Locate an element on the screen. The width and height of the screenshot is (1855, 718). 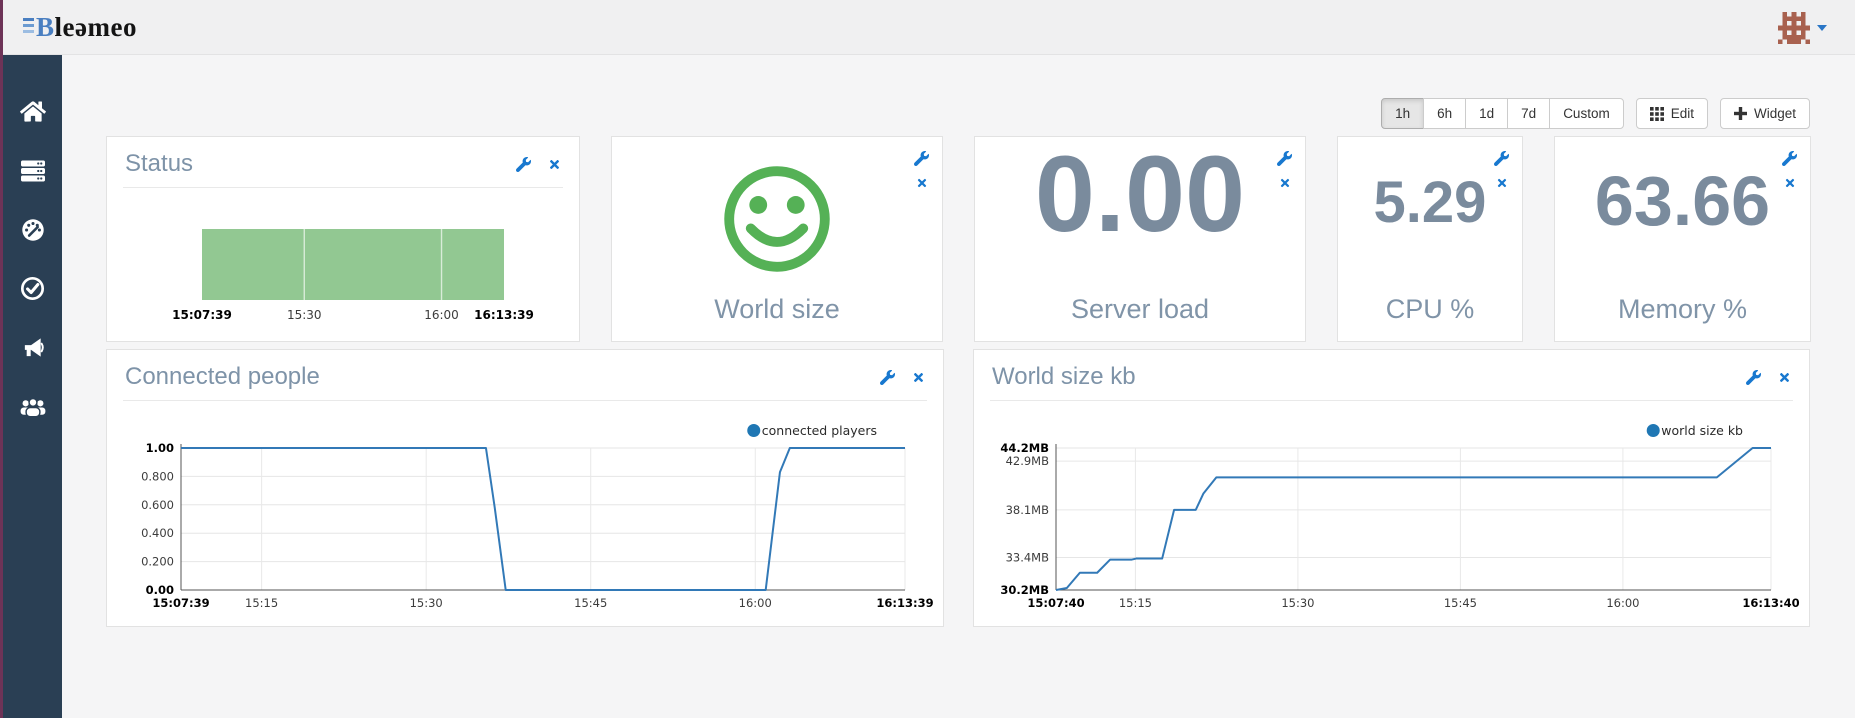
avatar-identicon is located at coordinates (1794, 28).